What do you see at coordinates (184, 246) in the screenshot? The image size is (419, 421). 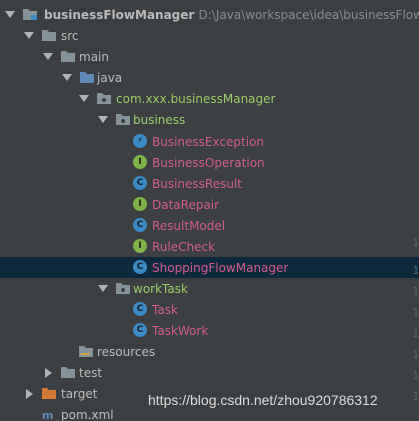 I see `tree-label-class: RuleCheck` at bounding box center [184, 246].